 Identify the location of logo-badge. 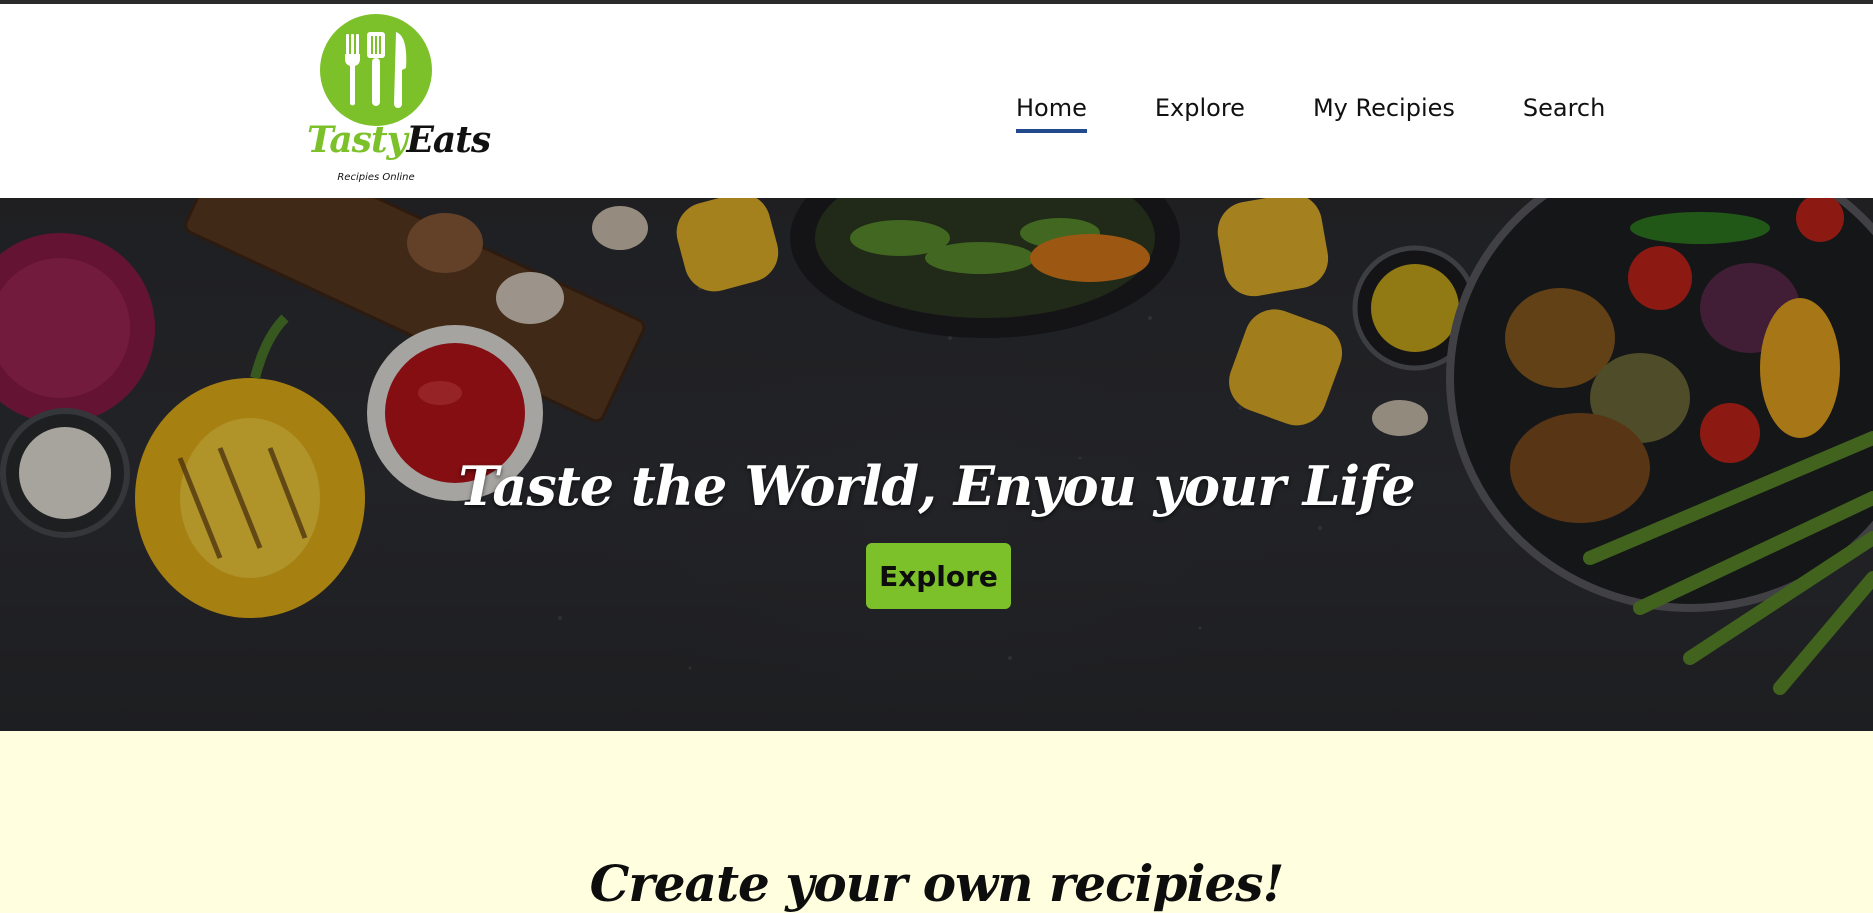
(376, 70).